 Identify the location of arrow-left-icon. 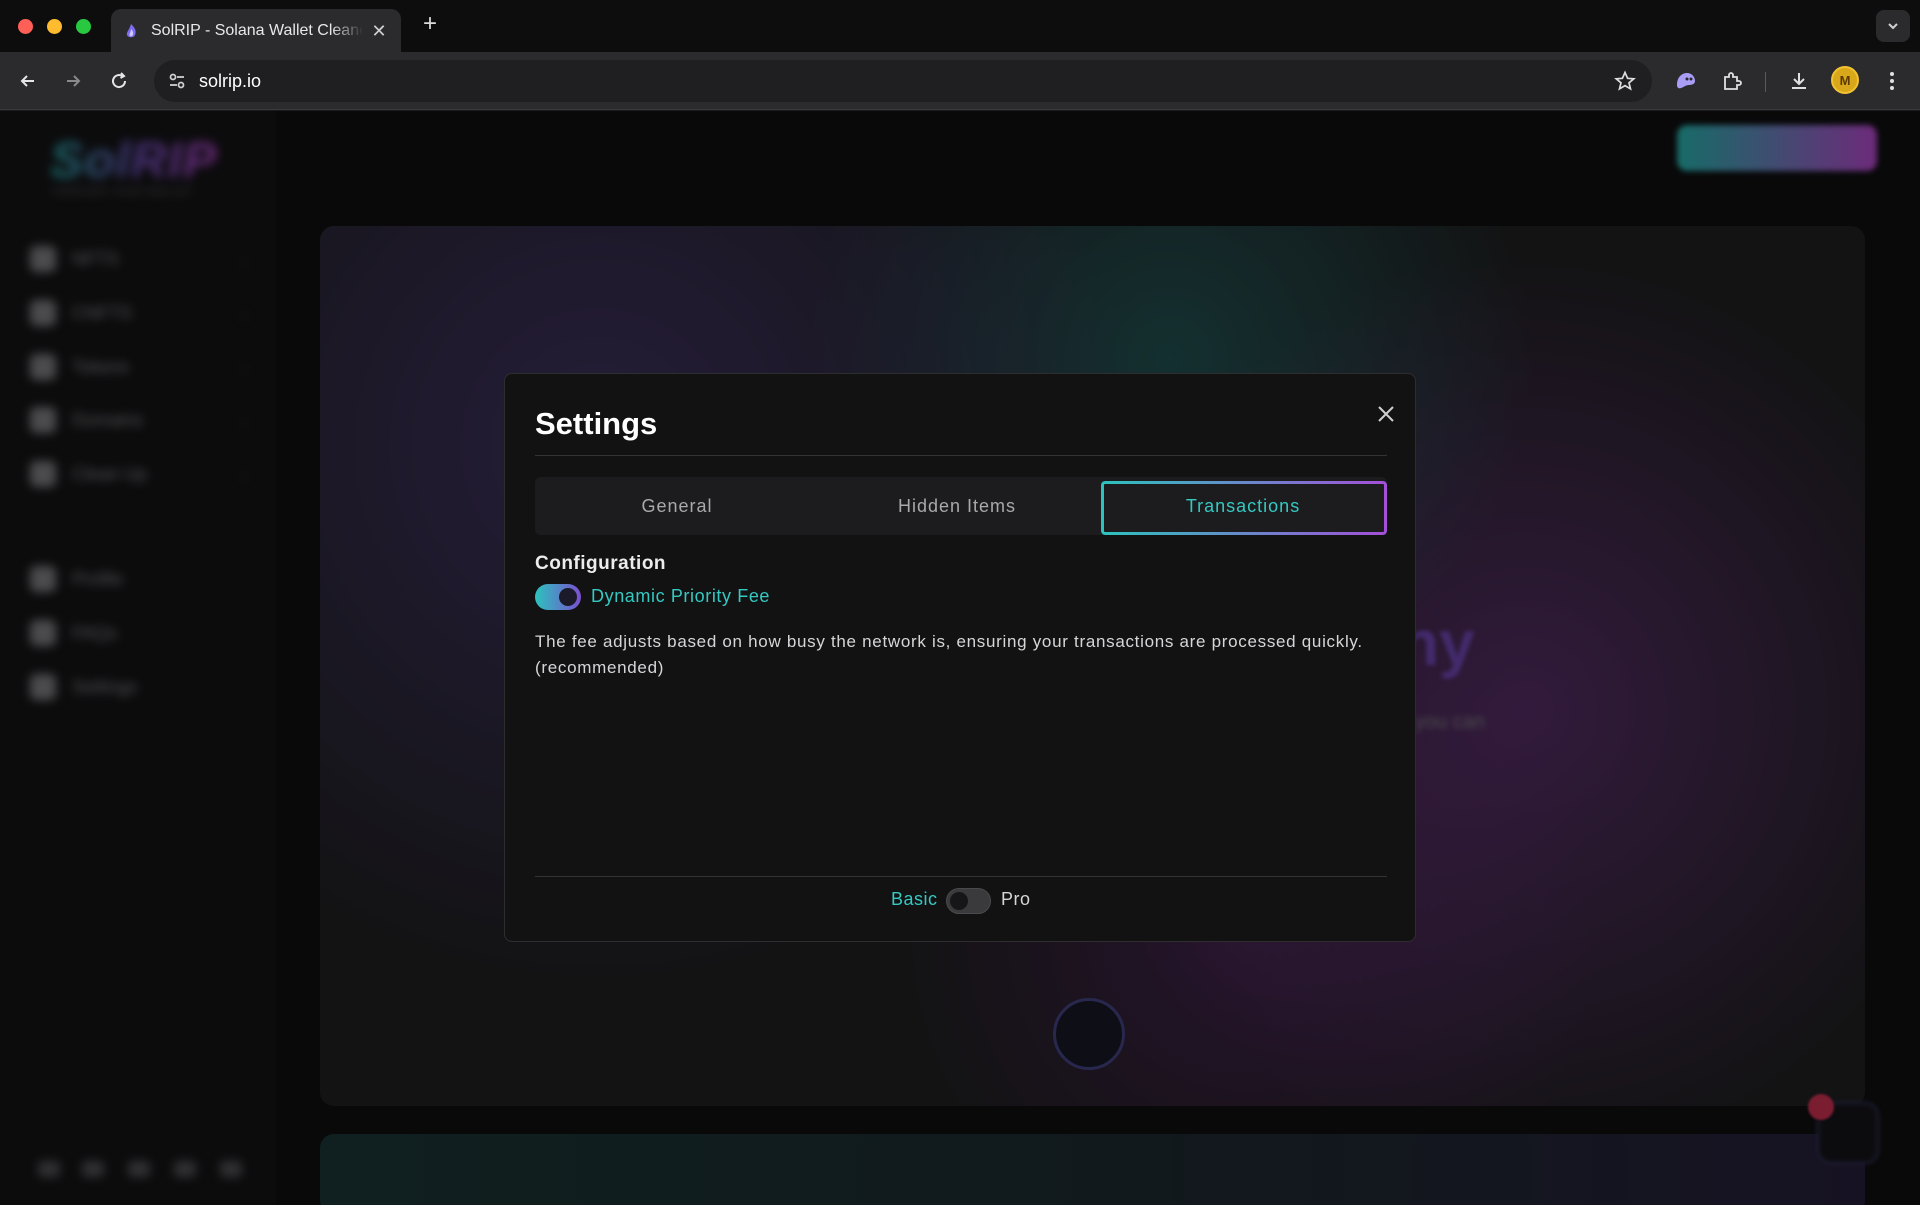
(27, 81).